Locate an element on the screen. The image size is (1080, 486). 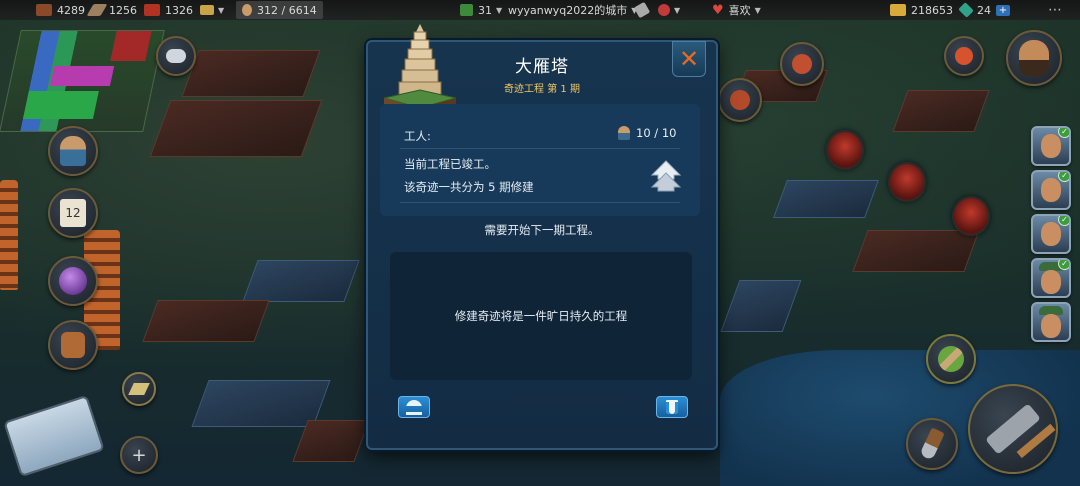
flower-shop-button is located at coordinates (964, 56).